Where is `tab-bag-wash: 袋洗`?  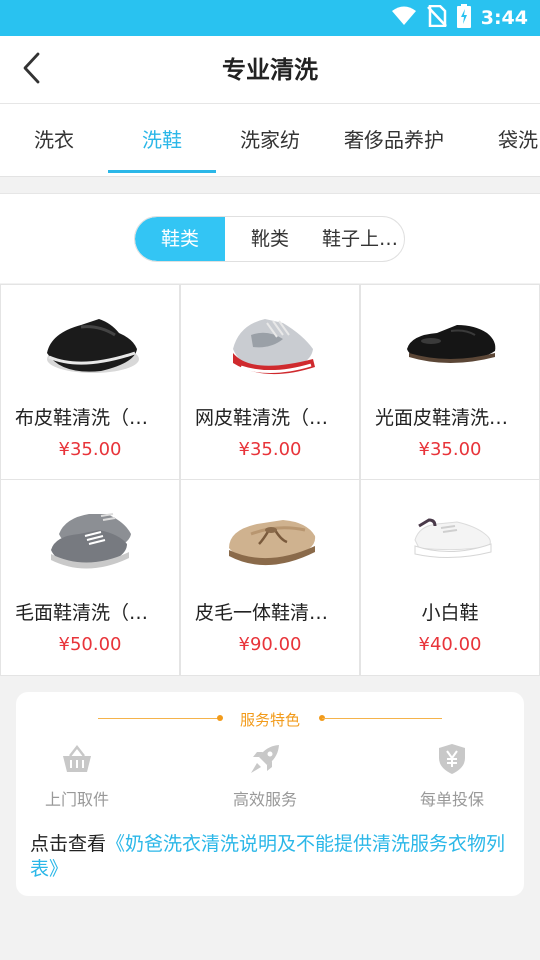 tab-bag-wash: 袋洗 is located at coordinates (508, 140).